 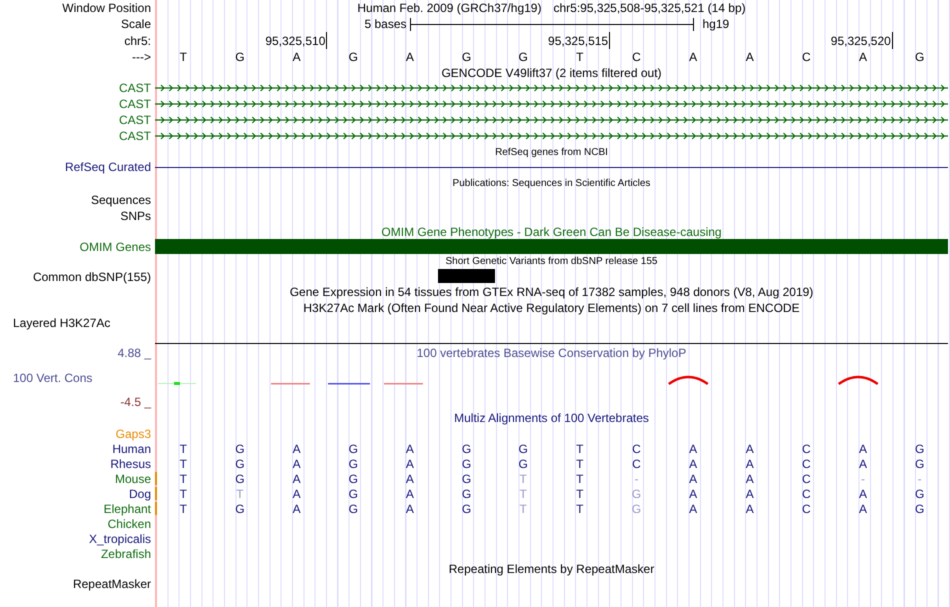 I want to click on species-label: X_tropicalis, so click(x=119, y=539).